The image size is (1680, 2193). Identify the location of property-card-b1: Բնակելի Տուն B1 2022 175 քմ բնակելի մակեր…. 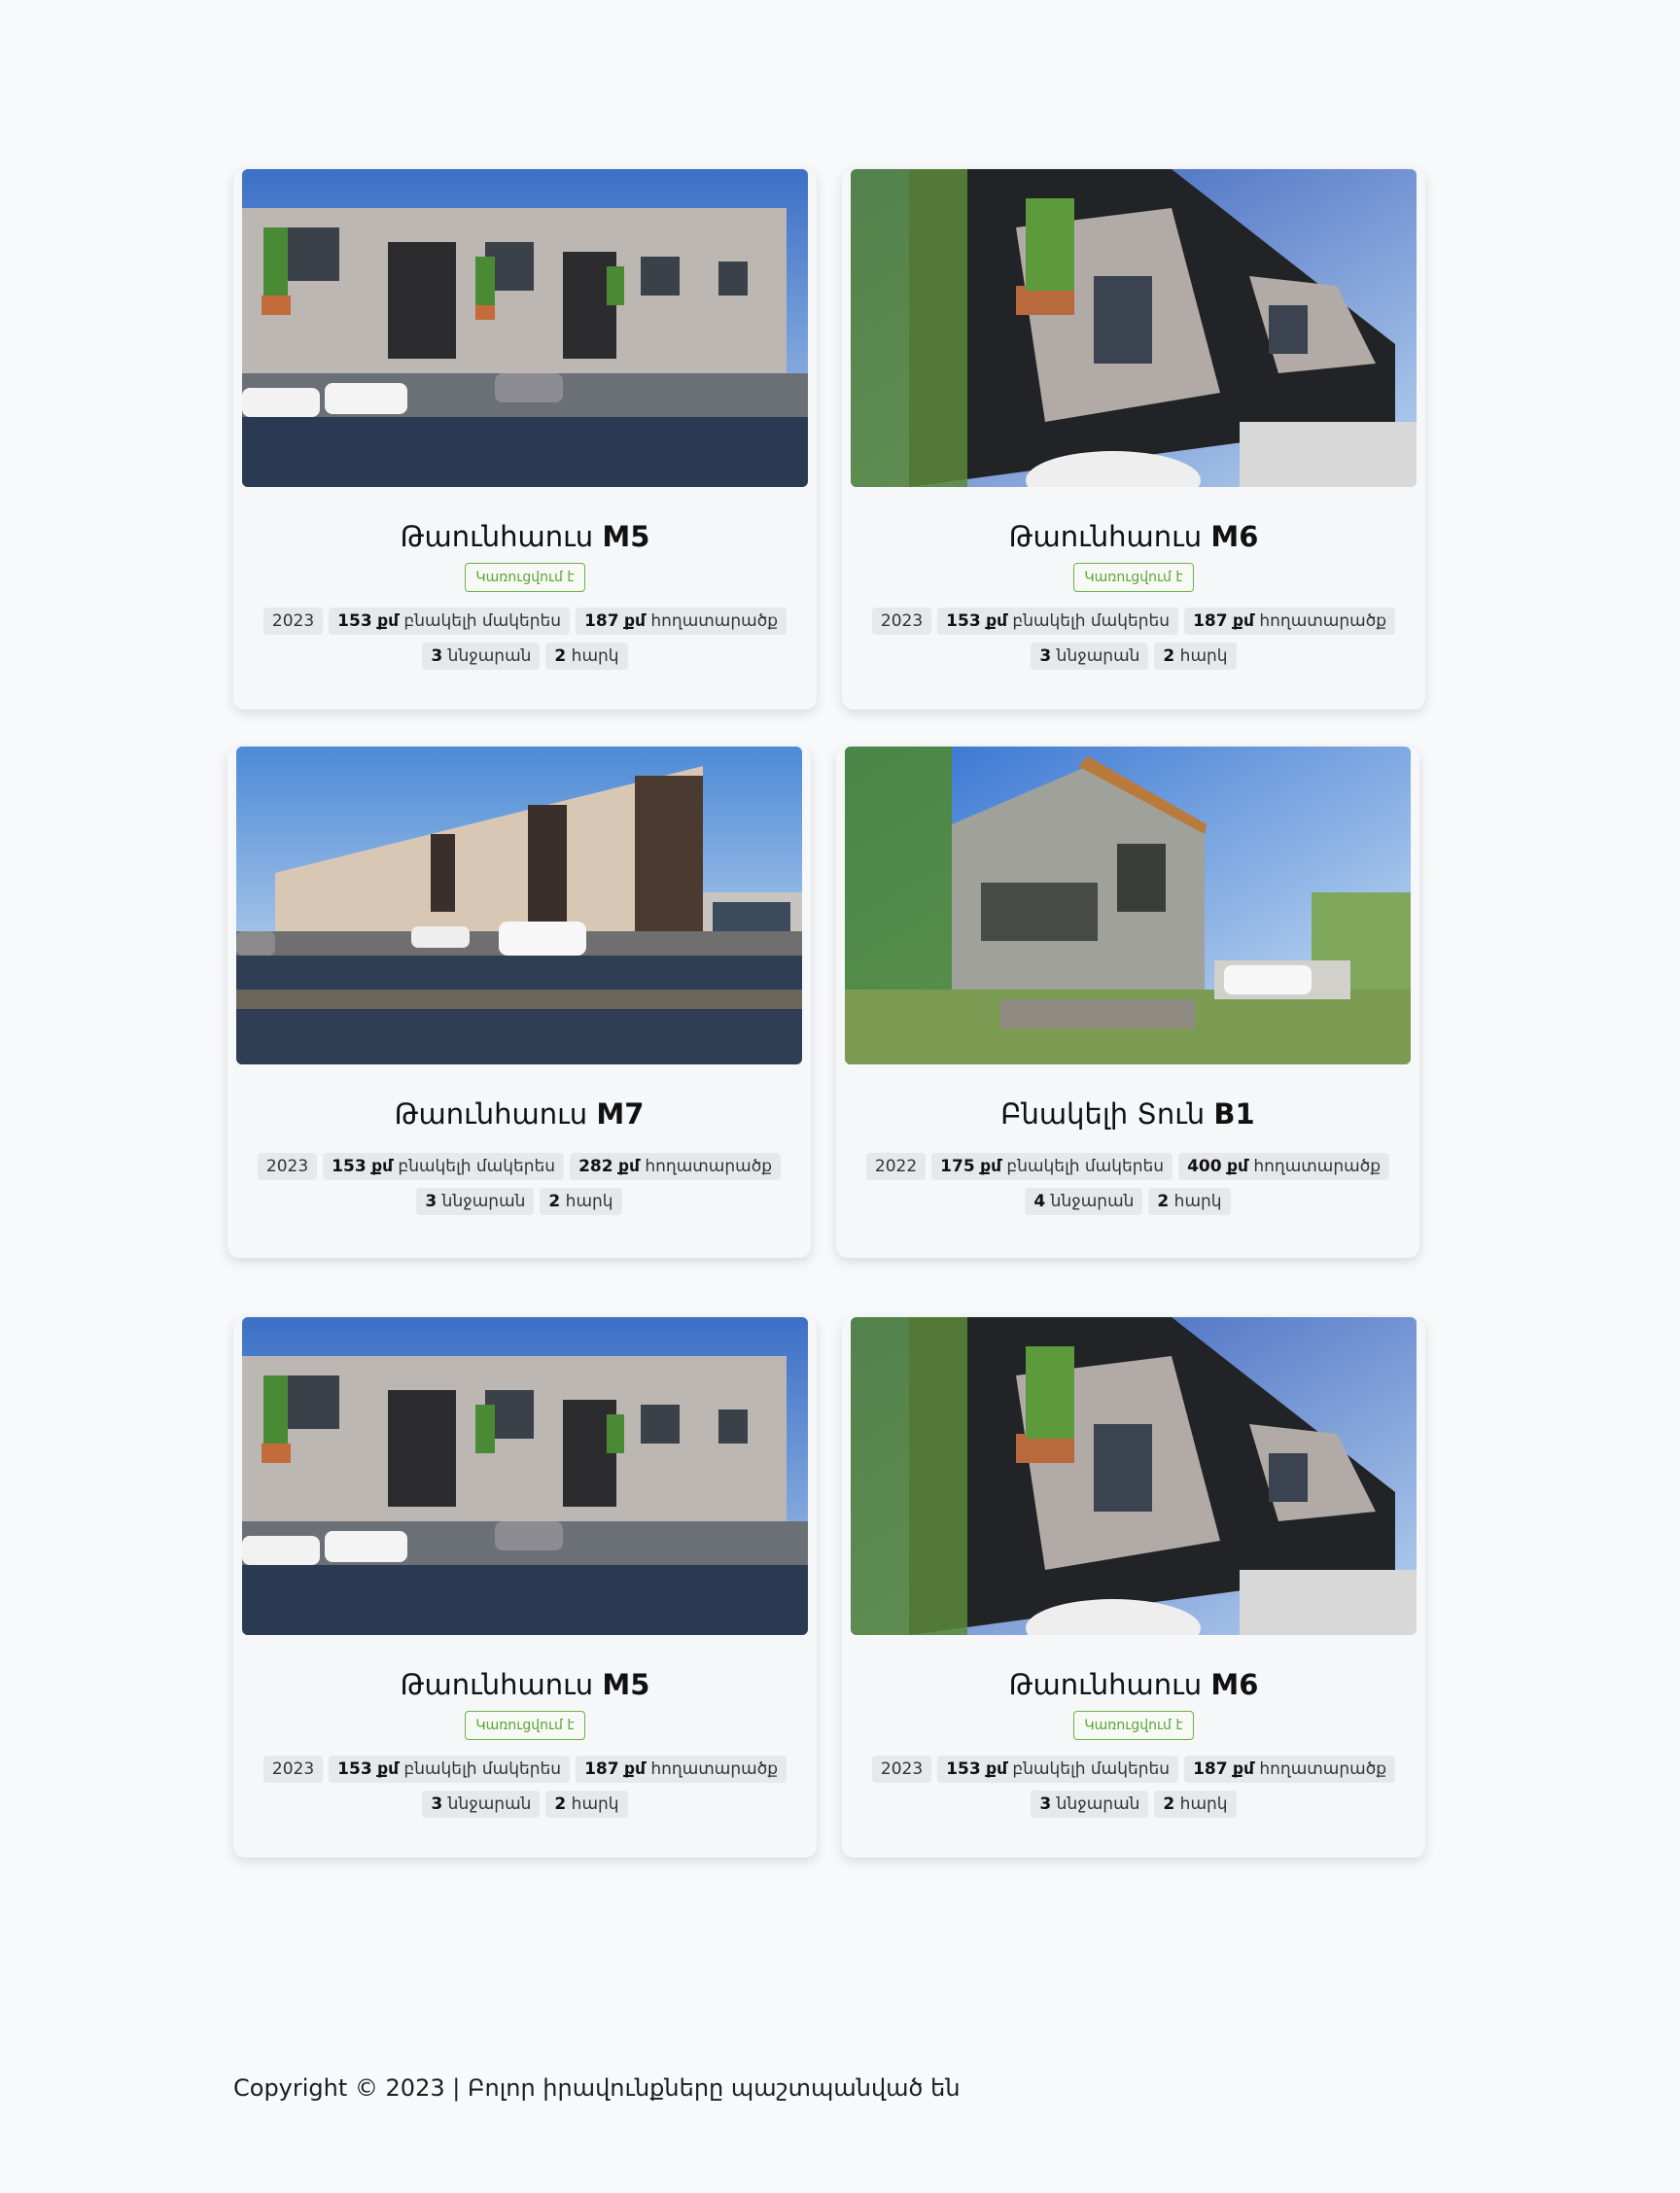
(1127, 1002).